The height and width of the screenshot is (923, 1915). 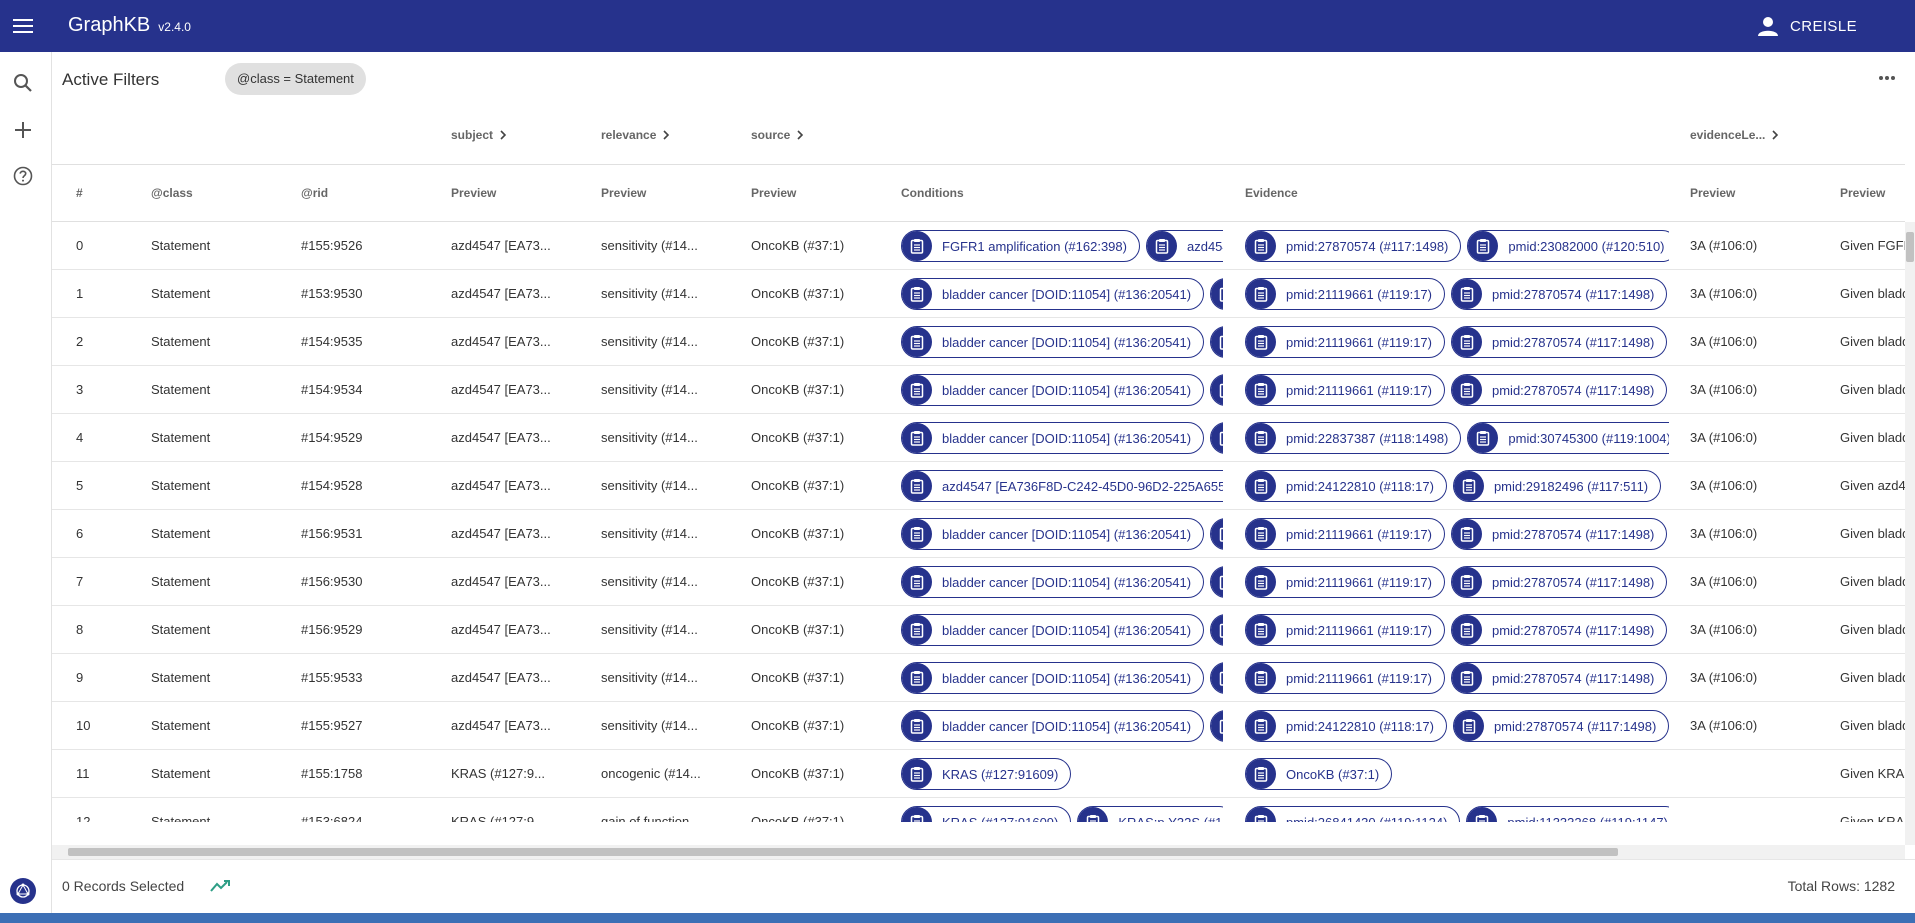 What do you see at coordinates (1271, 193) in the screenshot?
I see `column-header-evidence: Evidence` at bounding box center [1271, 193].